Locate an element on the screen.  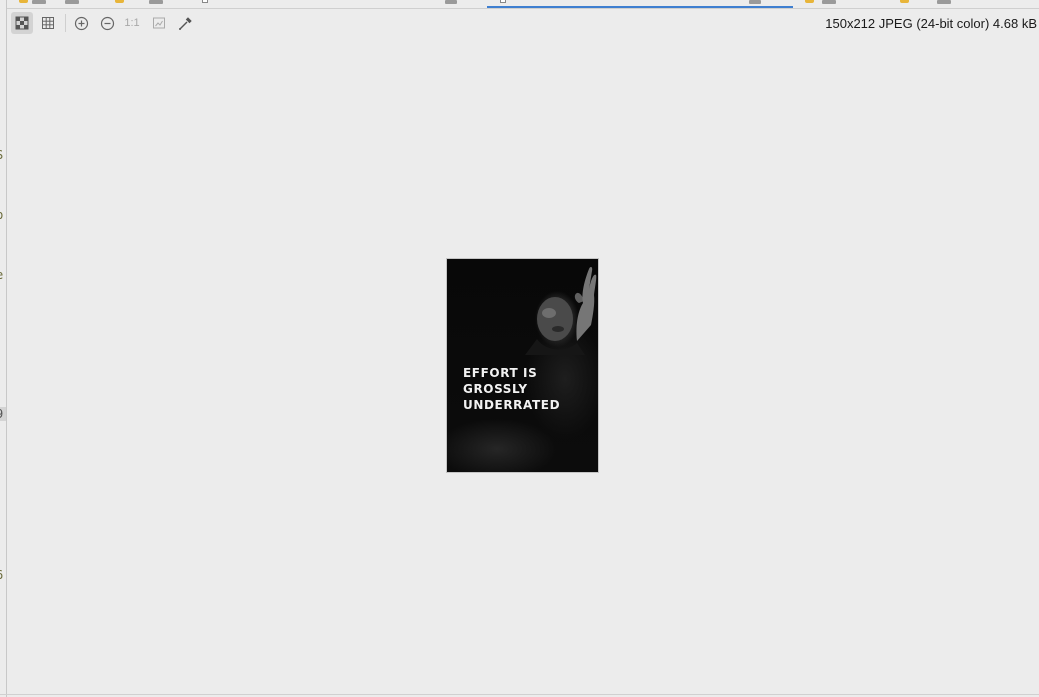
zoom-in-button is located at coordinates (81, 23).